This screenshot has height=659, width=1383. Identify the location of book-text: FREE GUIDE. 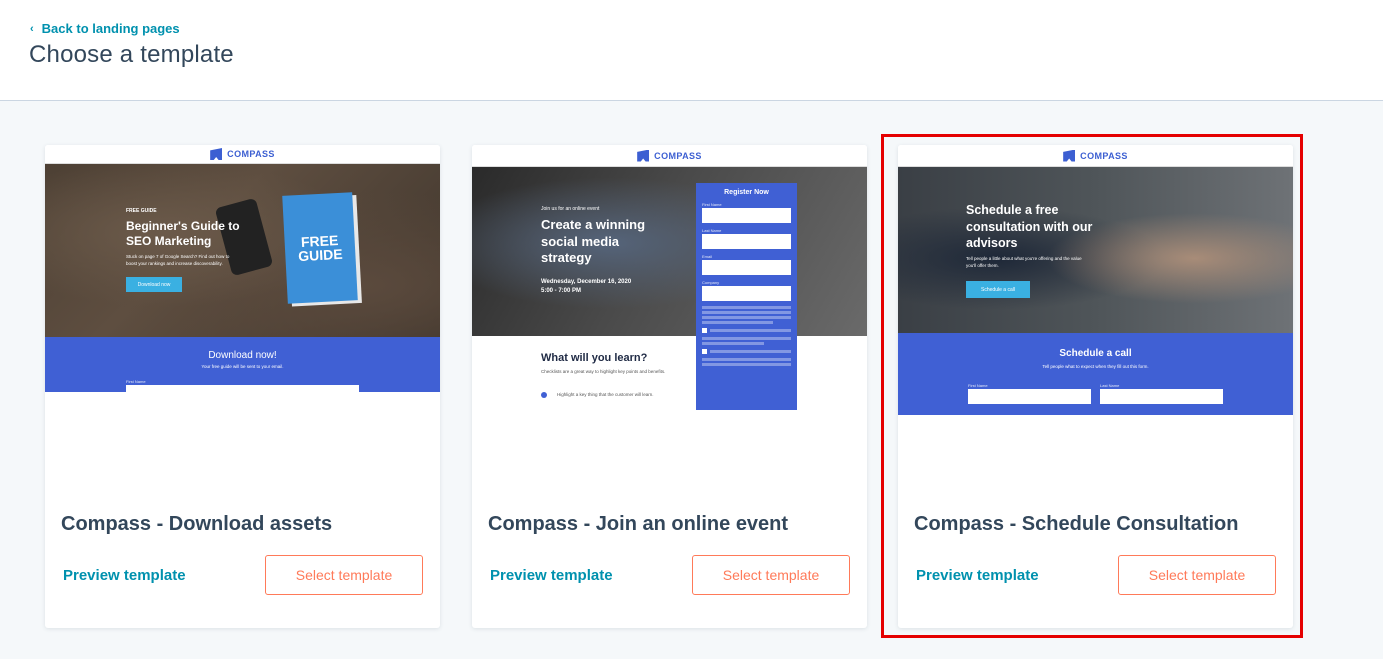
(320, 248).